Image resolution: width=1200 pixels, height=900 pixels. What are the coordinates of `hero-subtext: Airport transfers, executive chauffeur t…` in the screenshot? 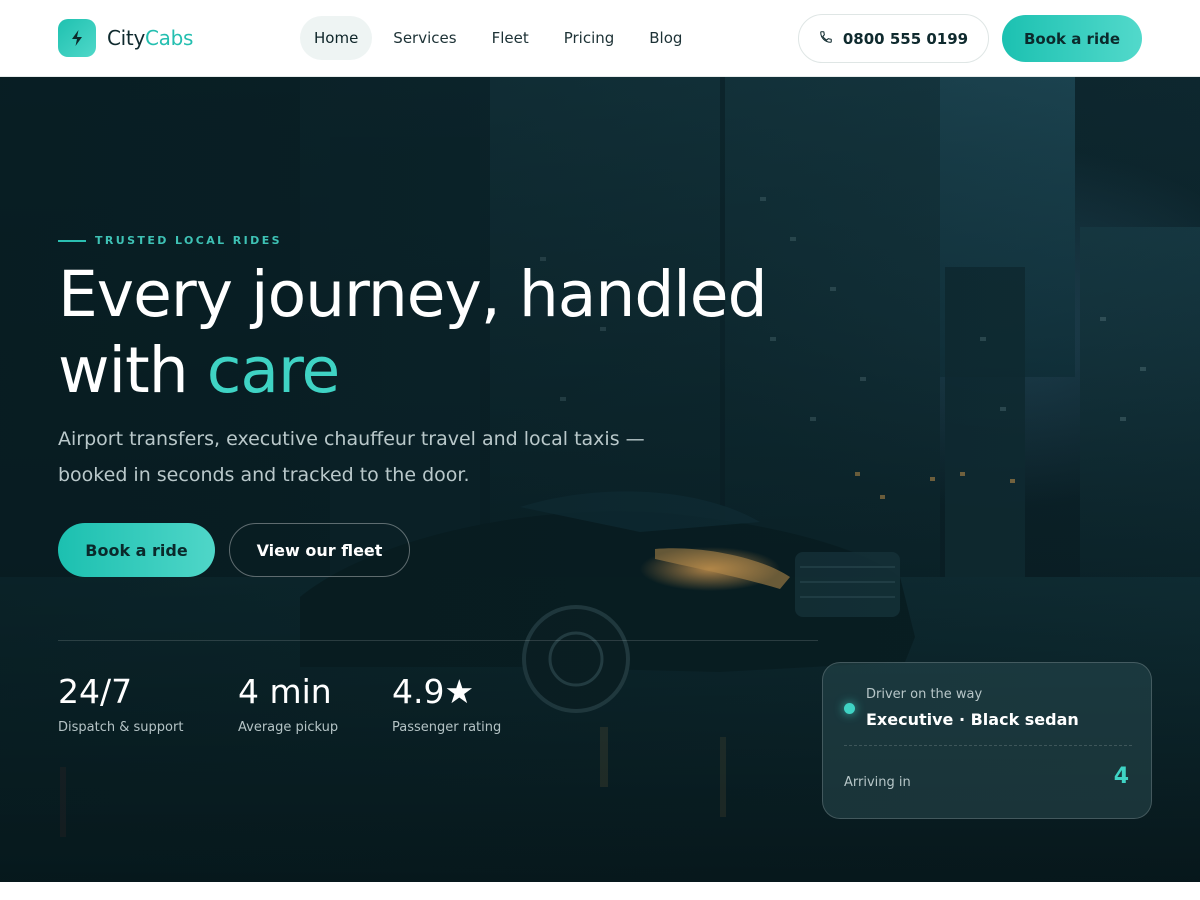 It's located at (351, 457).